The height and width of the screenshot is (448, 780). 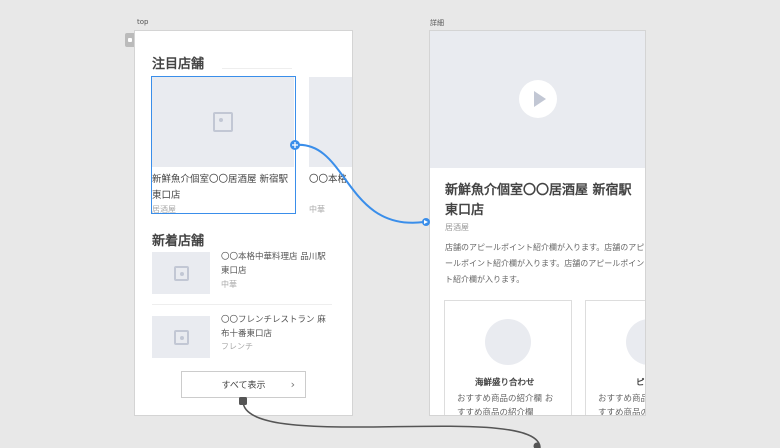 I want to click on prototype-link-line, so click(x=359, y=183).